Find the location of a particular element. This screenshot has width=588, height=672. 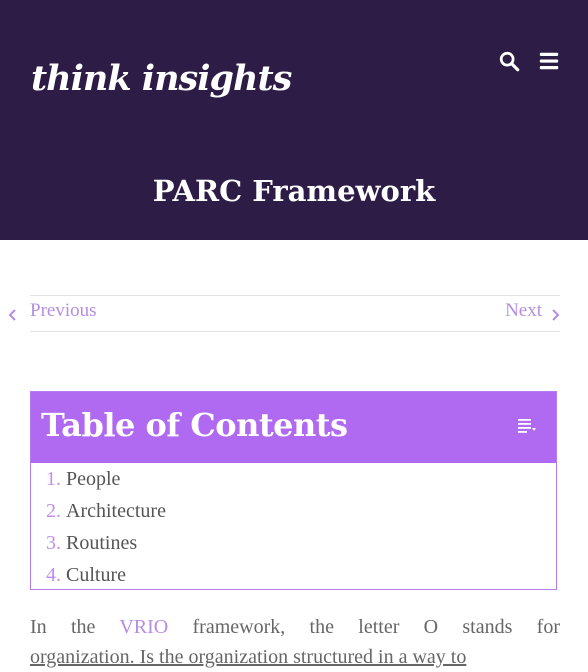

toc-item-people: People is located at coordinates (93, 479).